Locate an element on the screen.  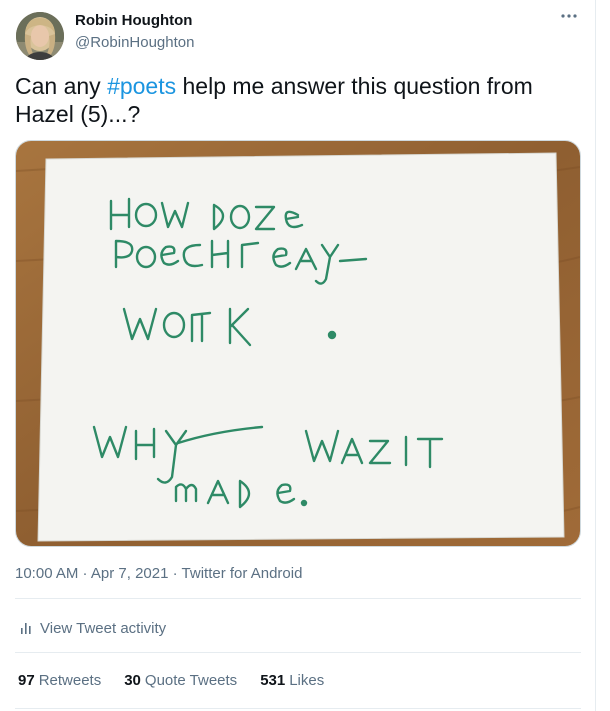
tweet-time: 10:00 AM is located at coordinates (46, 573).